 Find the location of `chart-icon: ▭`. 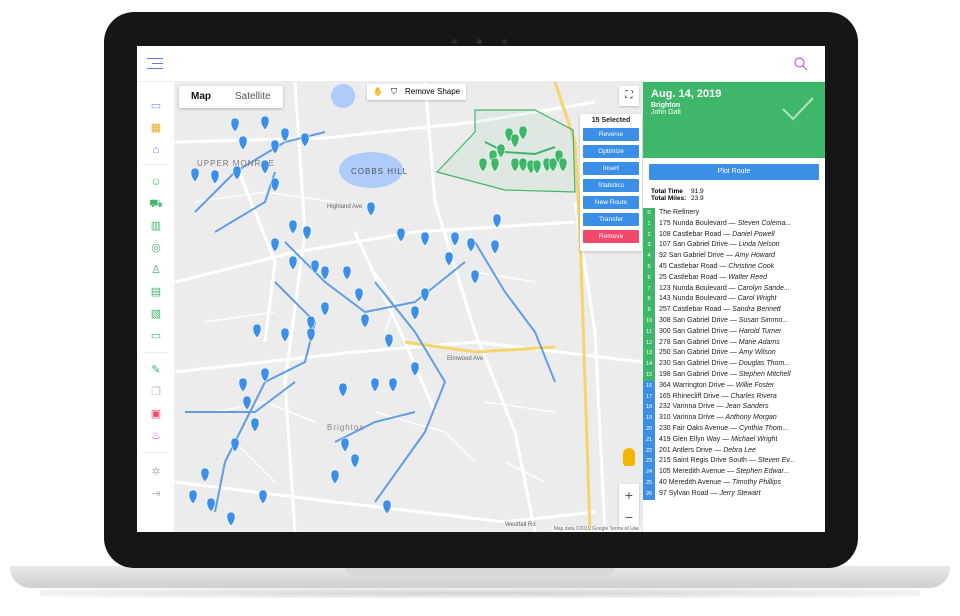

chart-icon: ▭ is located at coordinates (156, 106).